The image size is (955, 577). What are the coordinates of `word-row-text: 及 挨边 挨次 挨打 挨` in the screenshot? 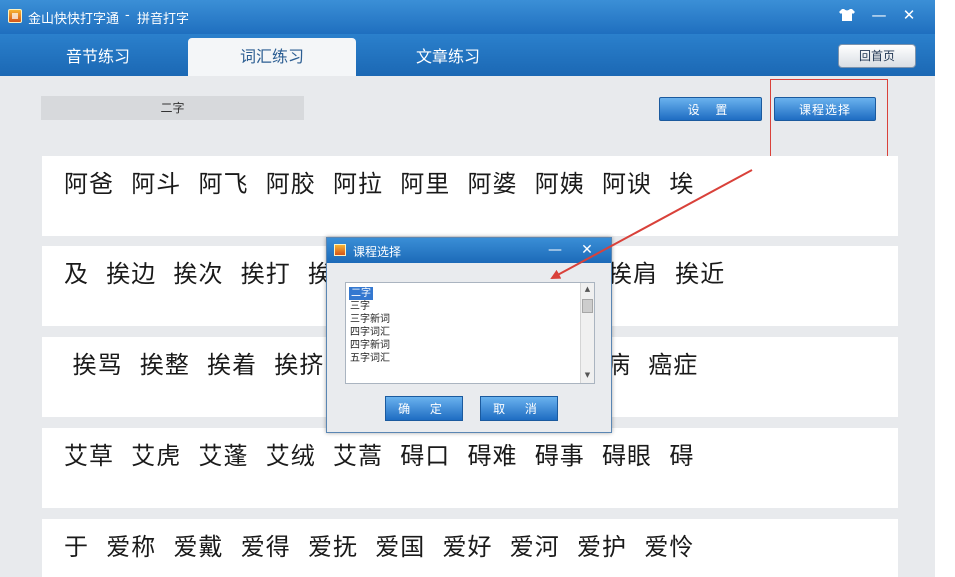 It's located at (199, 274).